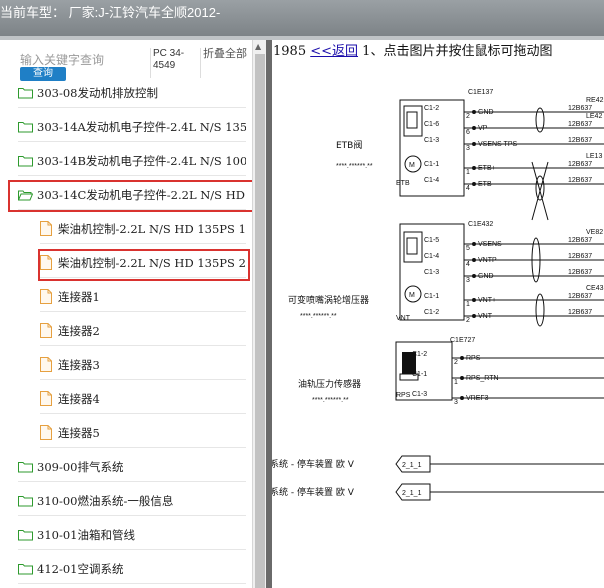 Image resolution: width=604 pixels, height=588 pixels. I want to click on tree-doc-item: 连接器2, so click(143, 331).